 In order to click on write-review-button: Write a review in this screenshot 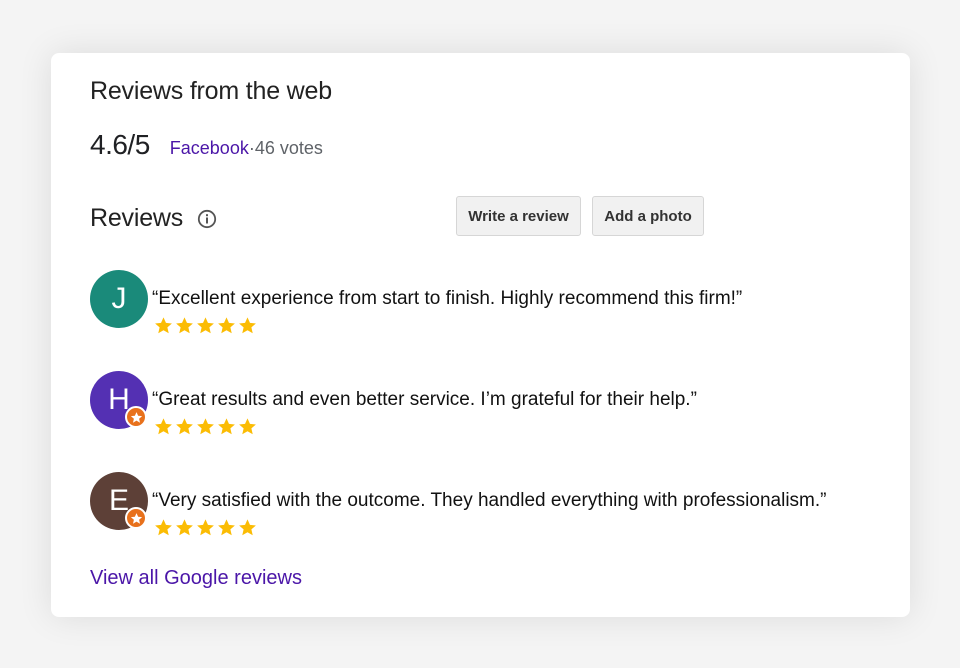, I will do `click(518, 216)`.